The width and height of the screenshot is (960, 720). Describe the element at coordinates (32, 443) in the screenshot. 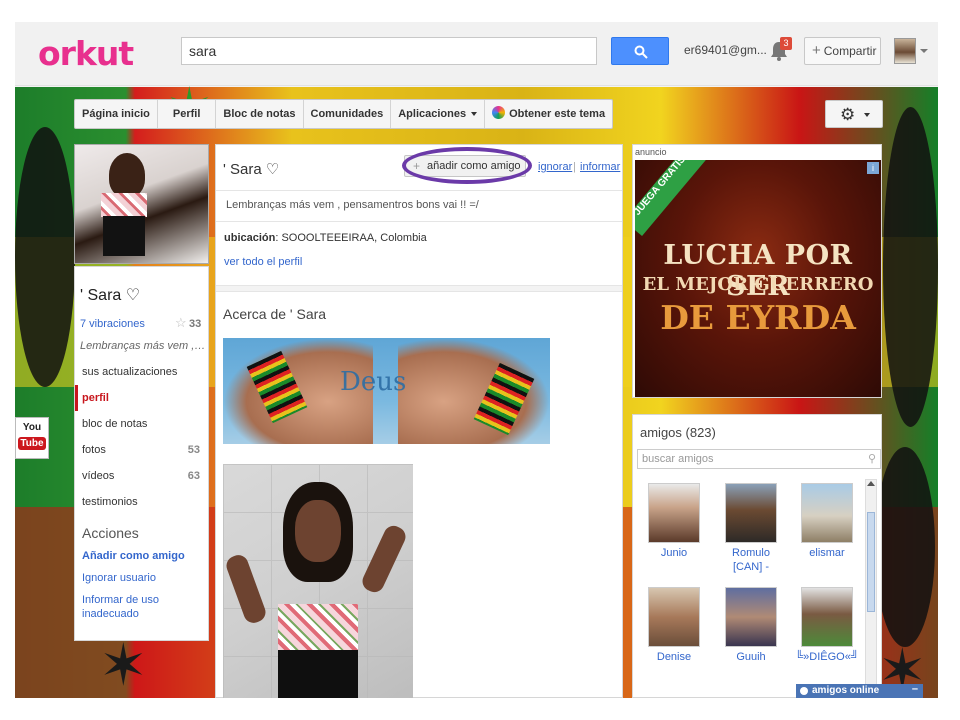

I see `youtube-tube: Tube` at that location.